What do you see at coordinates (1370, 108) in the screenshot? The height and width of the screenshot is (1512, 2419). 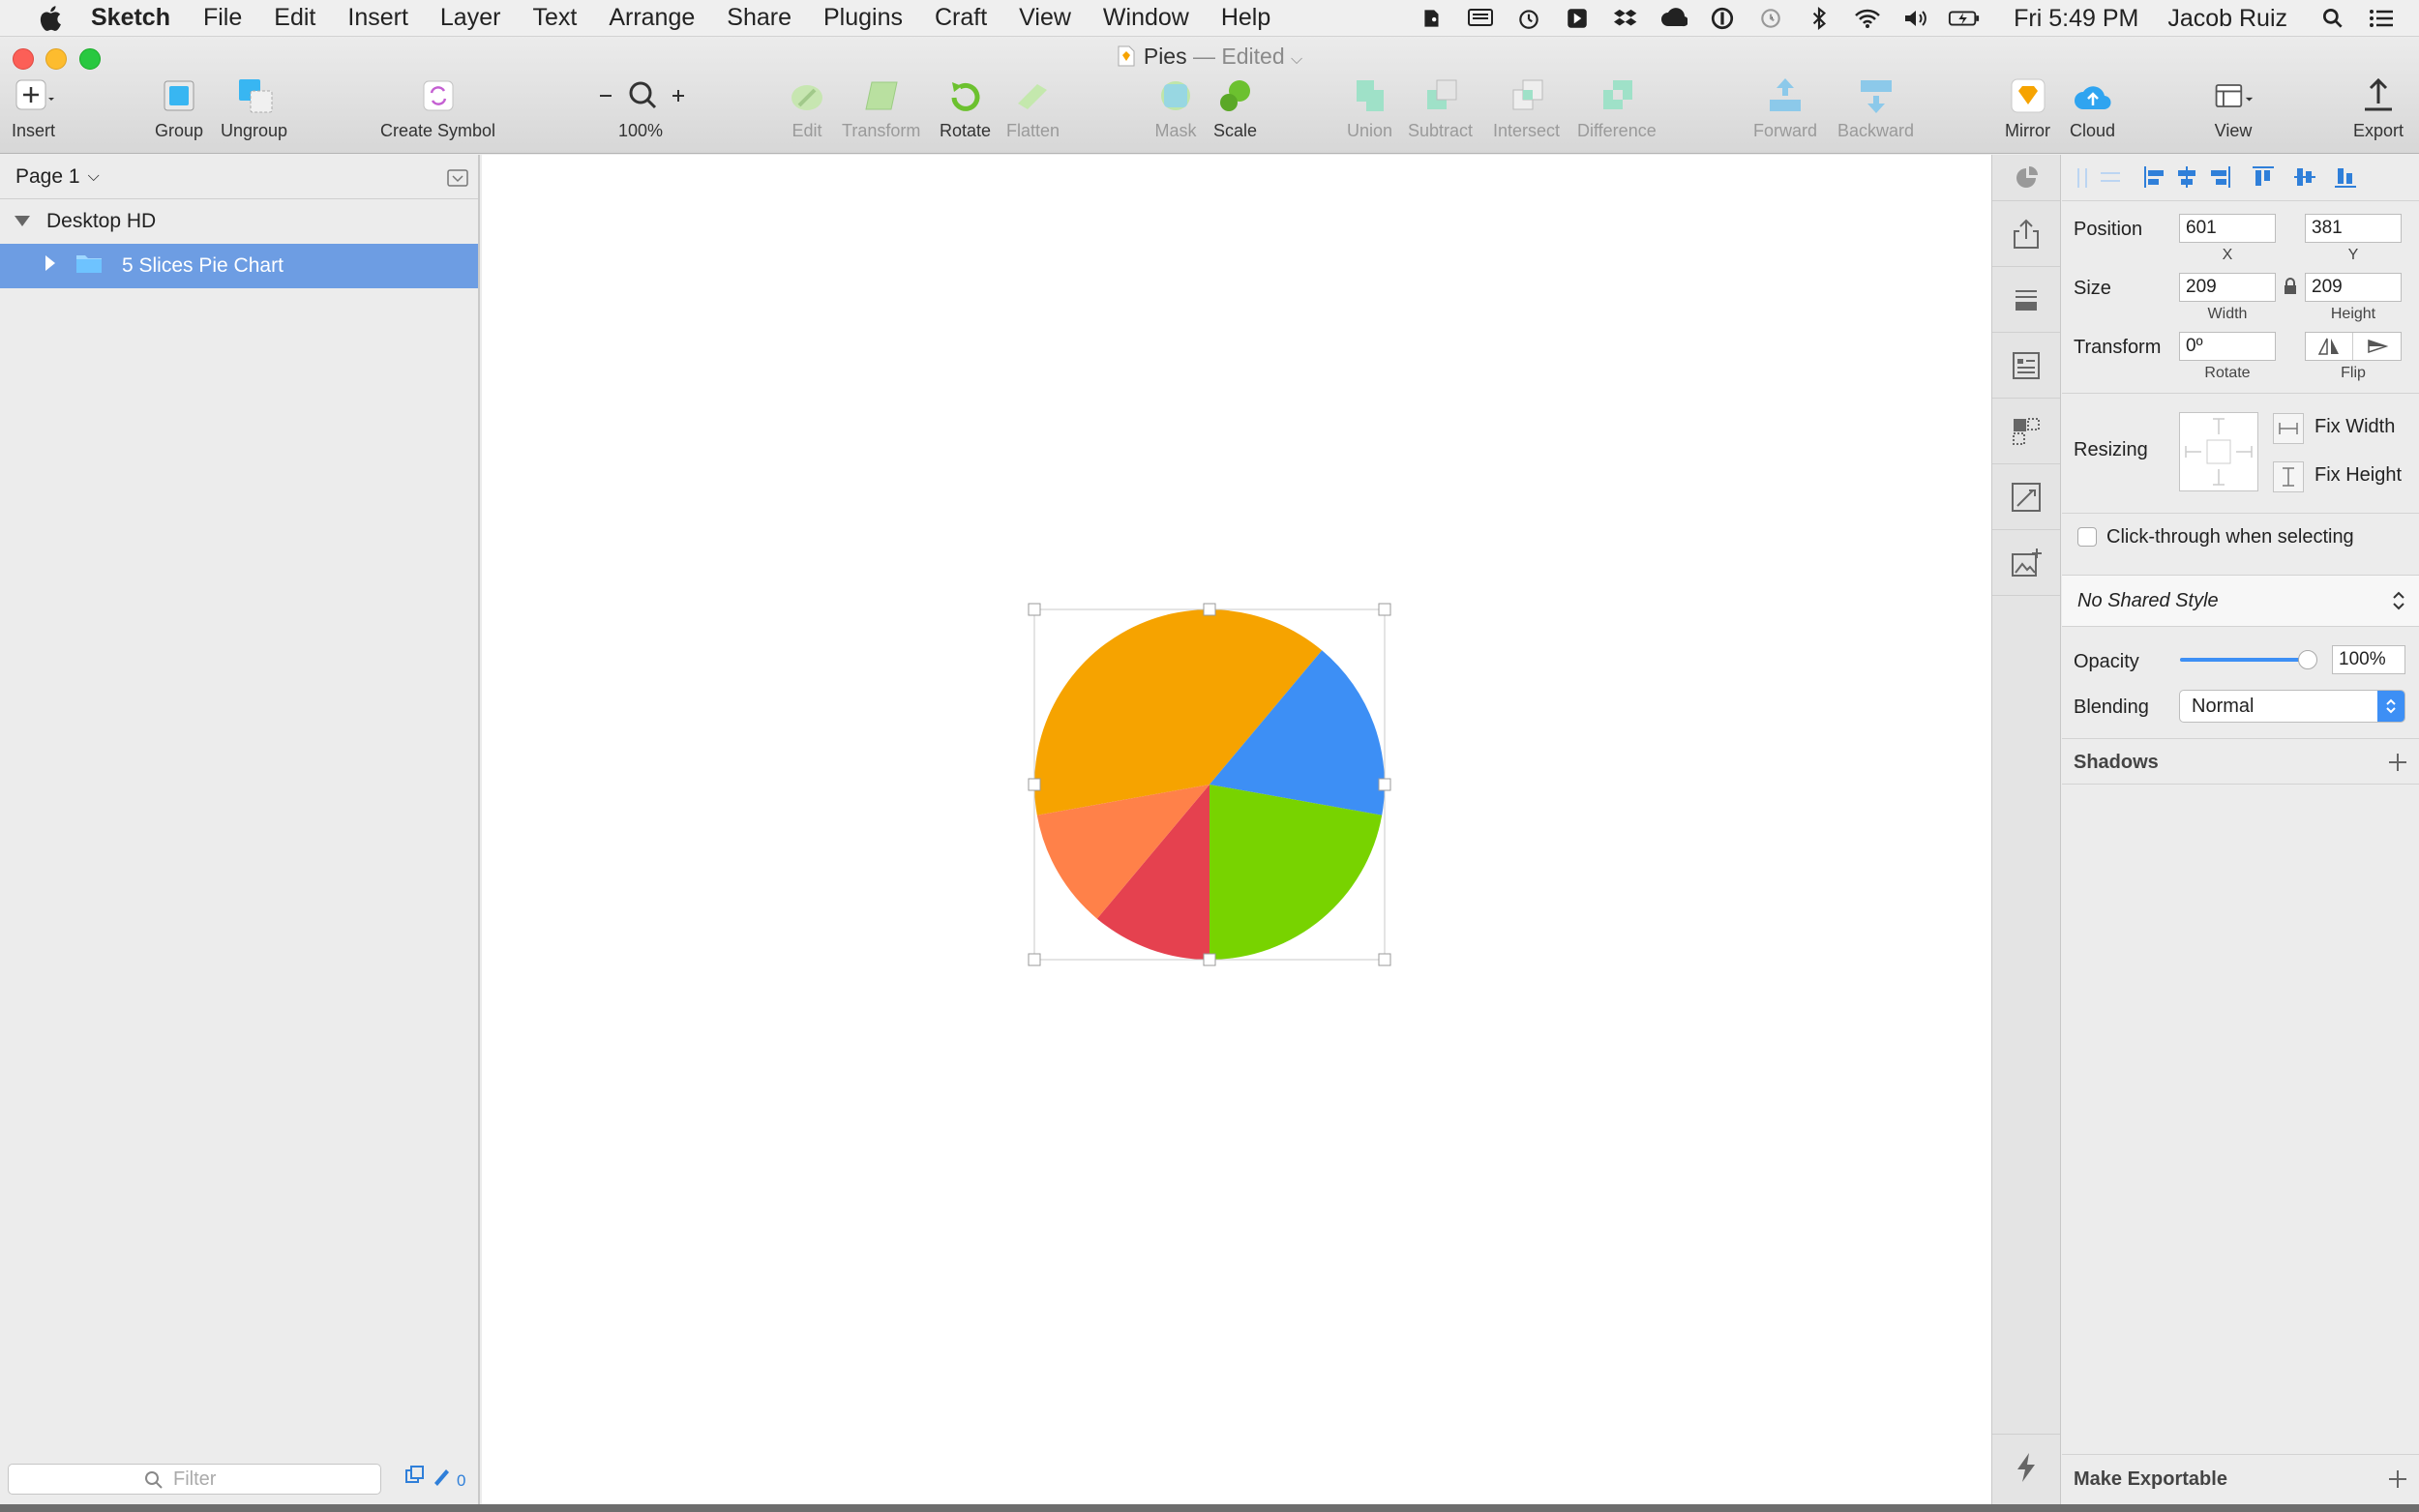 I see `union-button: Union` at bounding box center [1370, 108].